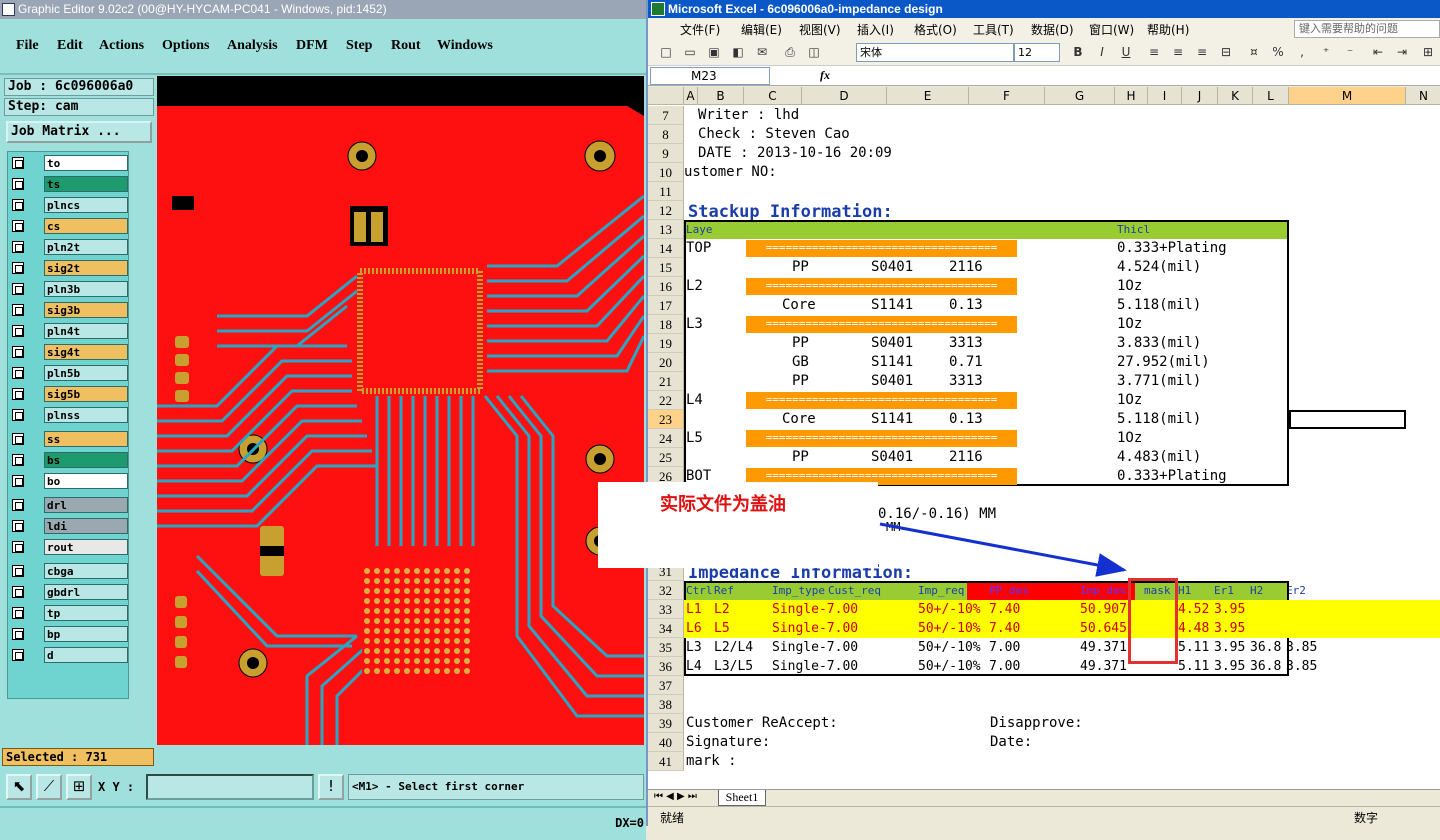 Image resolution: width=1440 pixels, height=840 pixels. What do you see at coordinates (49, 787) in the screenshot?
I see `measure-tool-button: ⟋` at bounding box center [49, 787].